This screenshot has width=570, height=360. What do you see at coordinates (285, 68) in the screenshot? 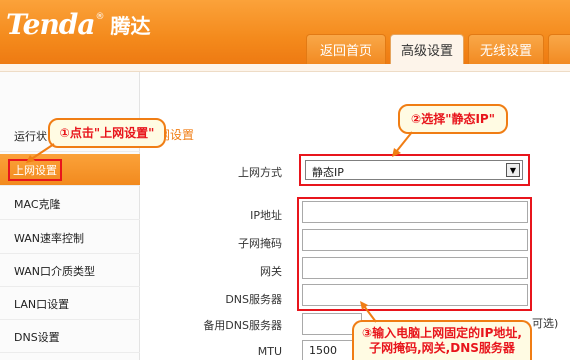
I see `sub-bar` at bounding box center [285, 68].